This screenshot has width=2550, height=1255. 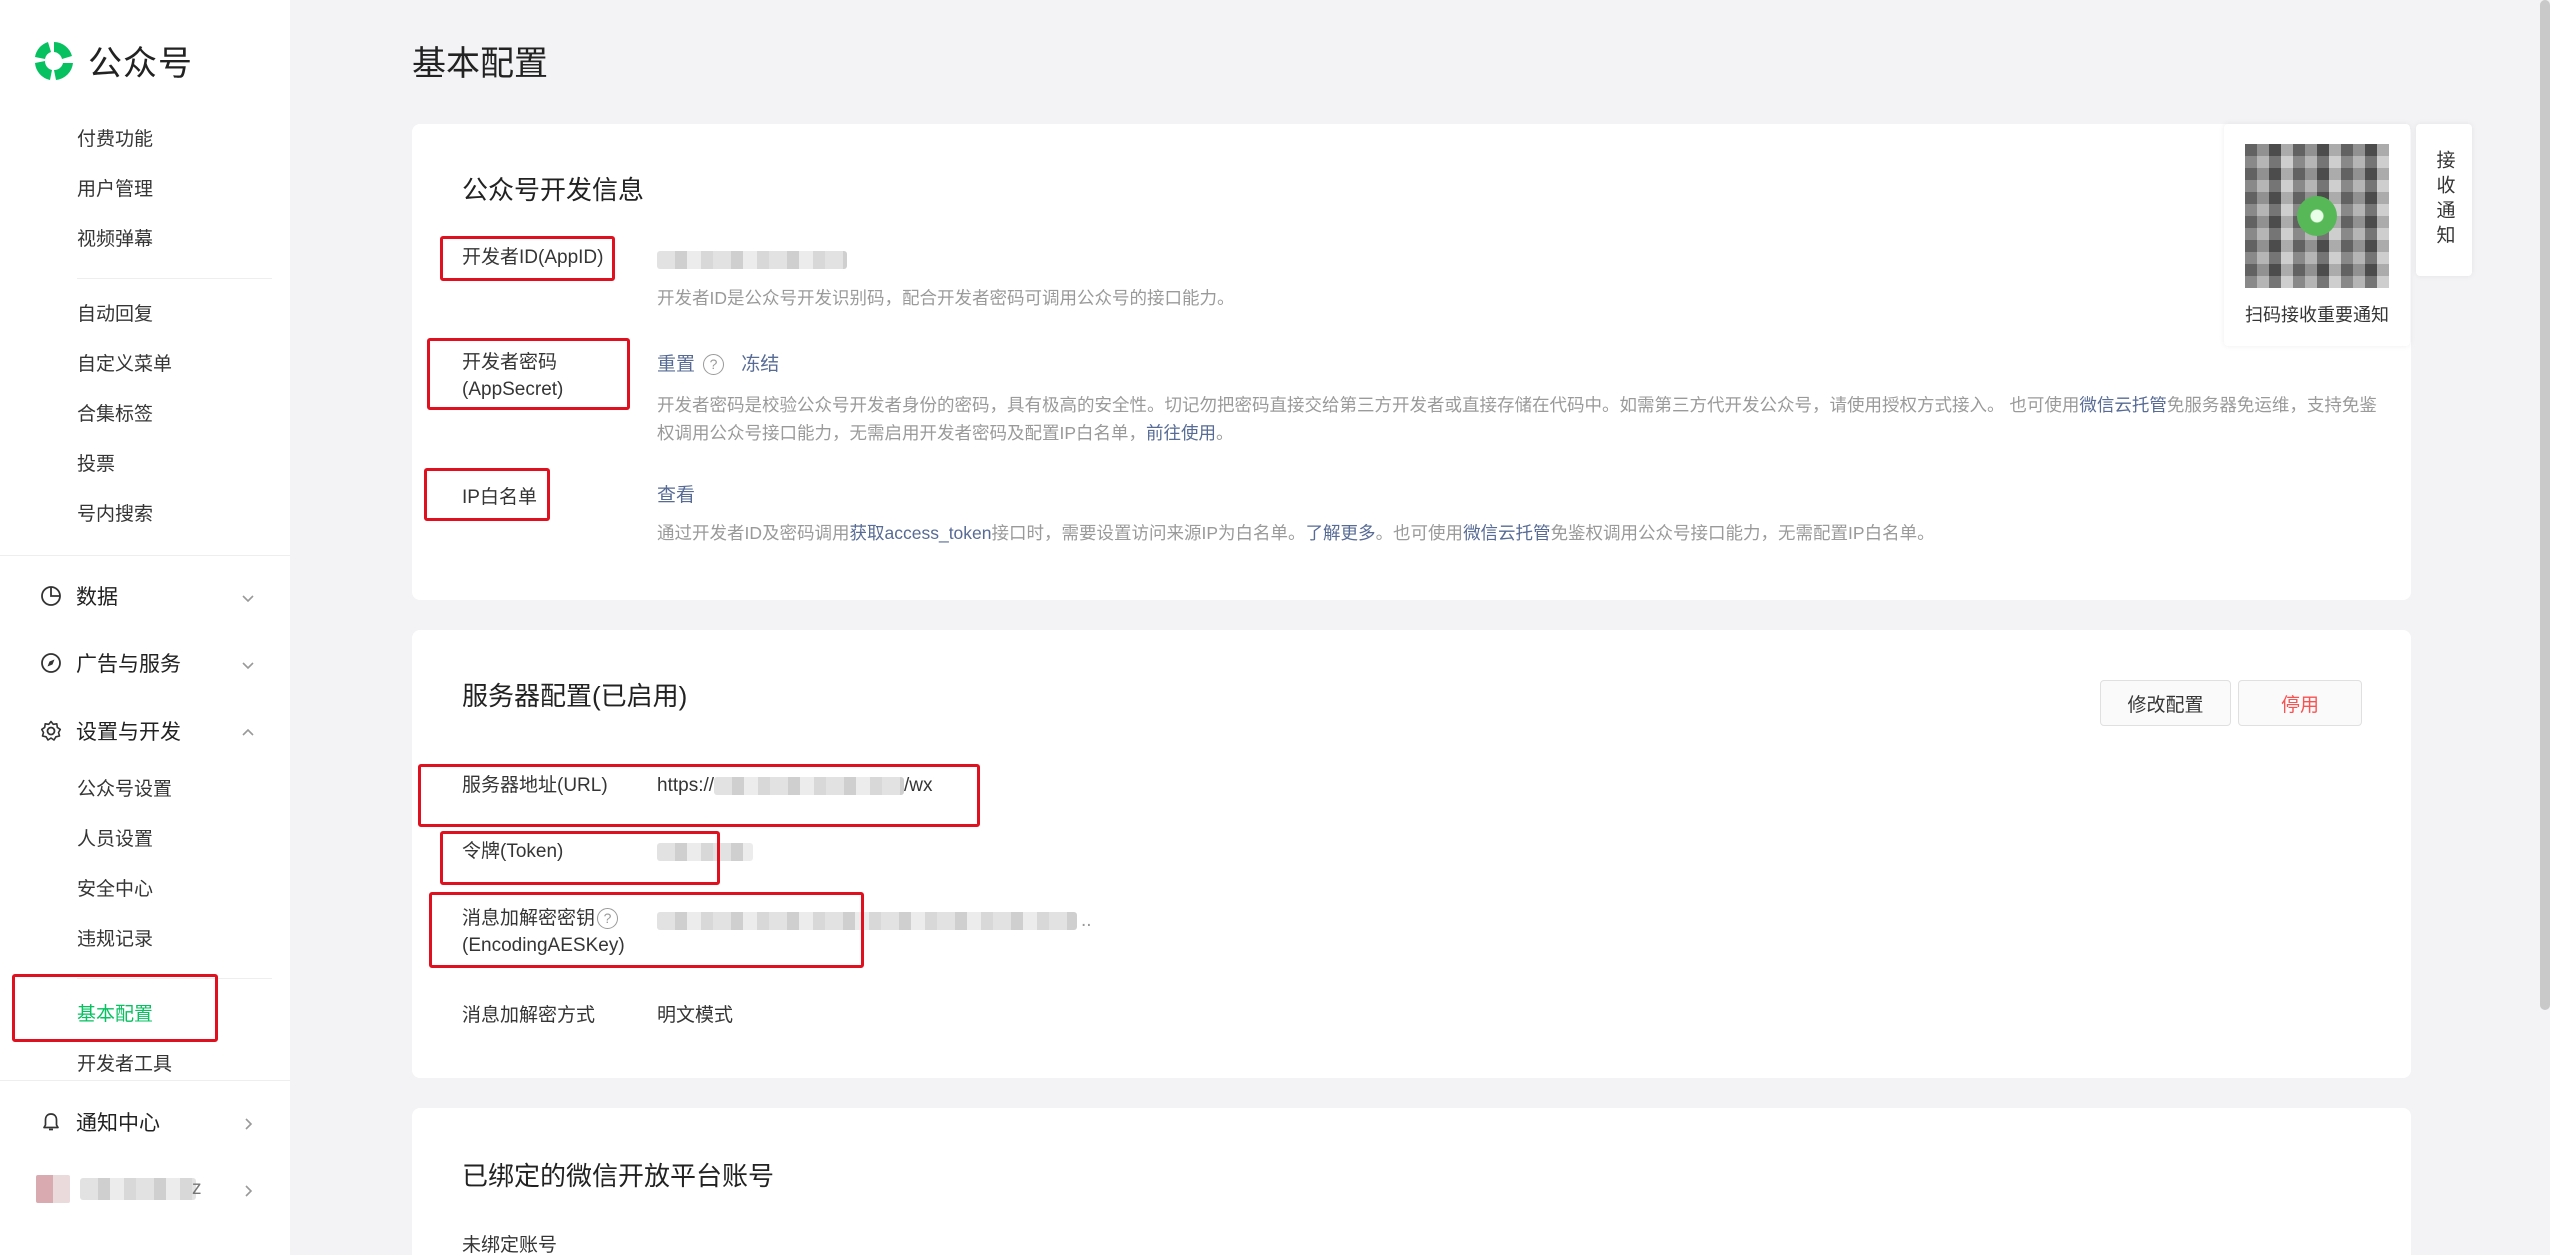 I want to click on encrypt-mode-value: 明文模式, so click(x=695, y=1015).